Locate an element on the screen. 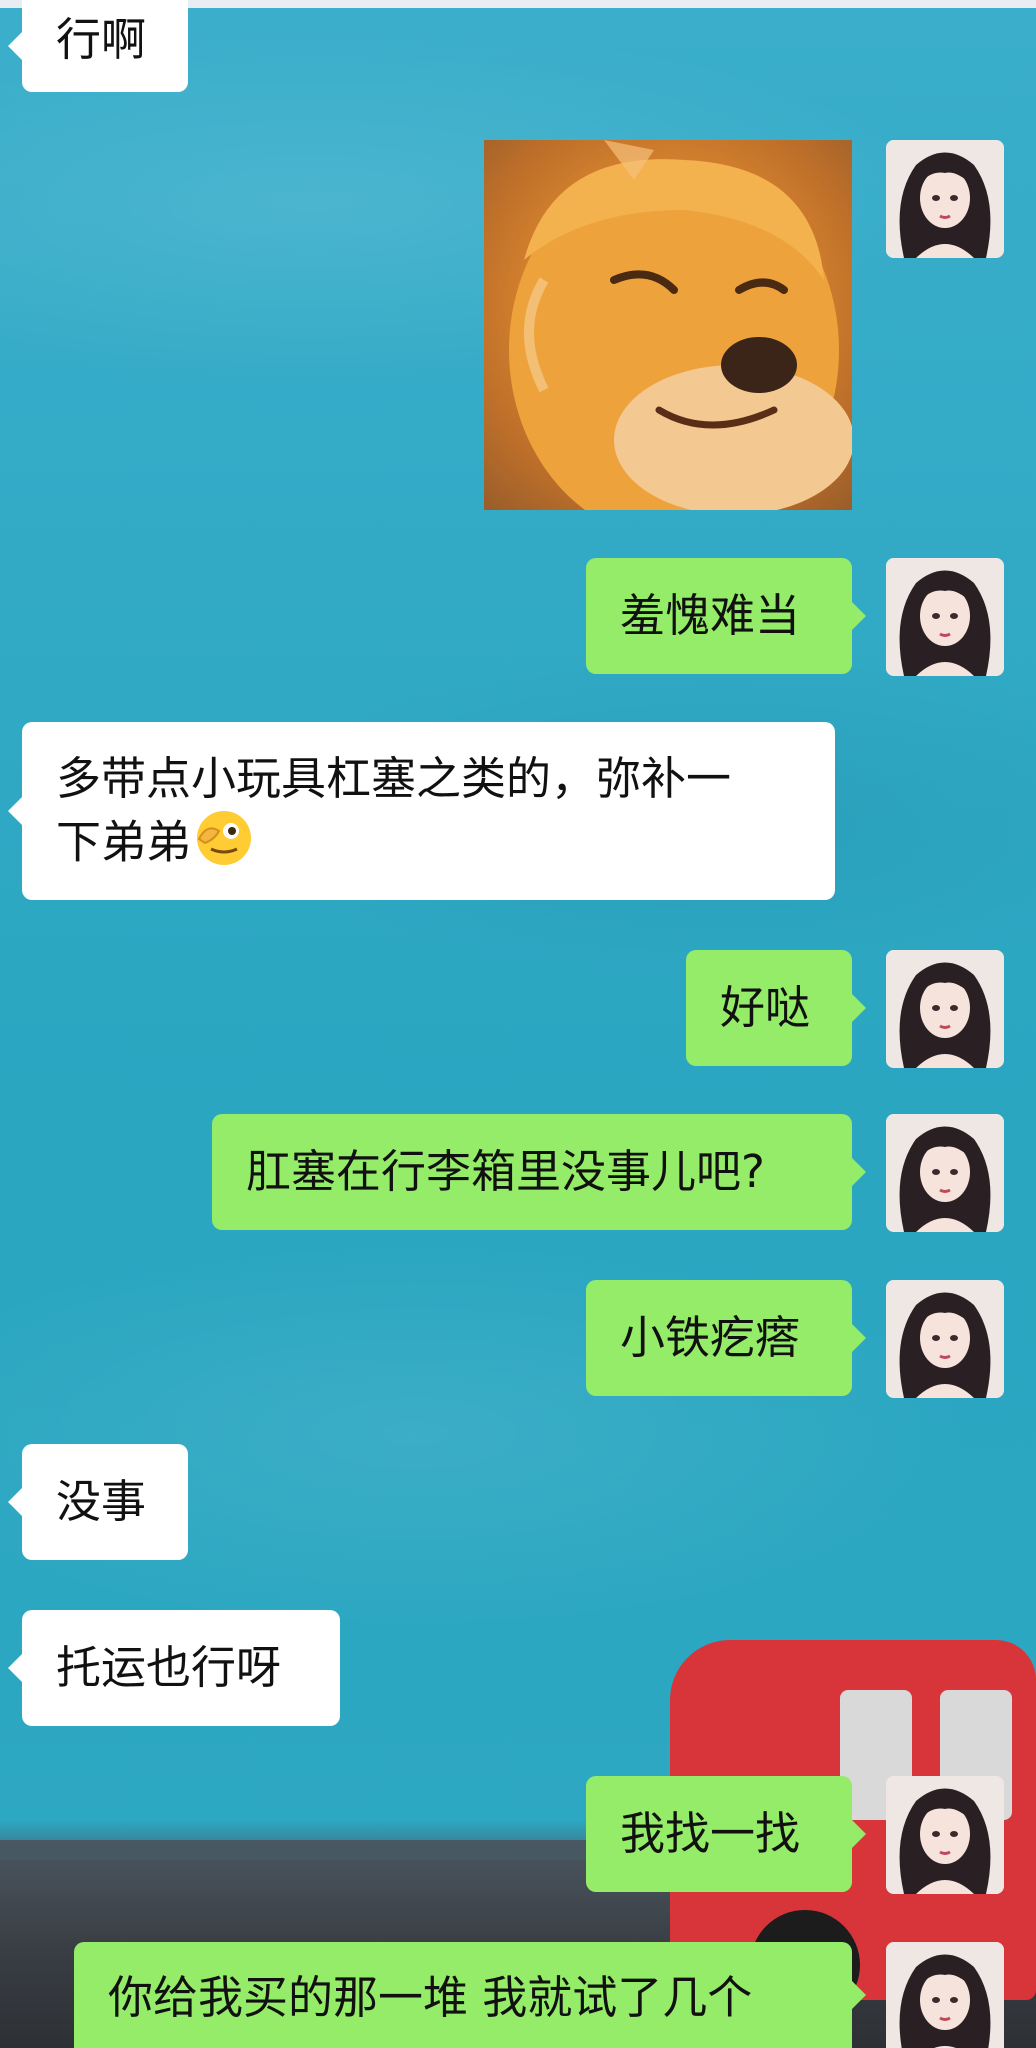 The height and width of the screenshot is (2048, 1036). message-text: 托运也行呀 is located at coordinates (169, 1667).